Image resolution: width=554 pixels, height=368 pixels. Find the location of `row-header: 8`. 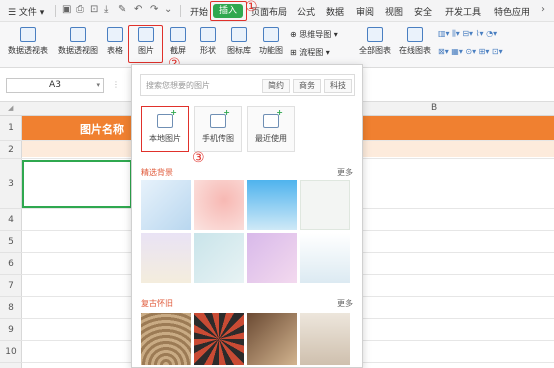

row-header: 8 is located at coordinates (11, 308).